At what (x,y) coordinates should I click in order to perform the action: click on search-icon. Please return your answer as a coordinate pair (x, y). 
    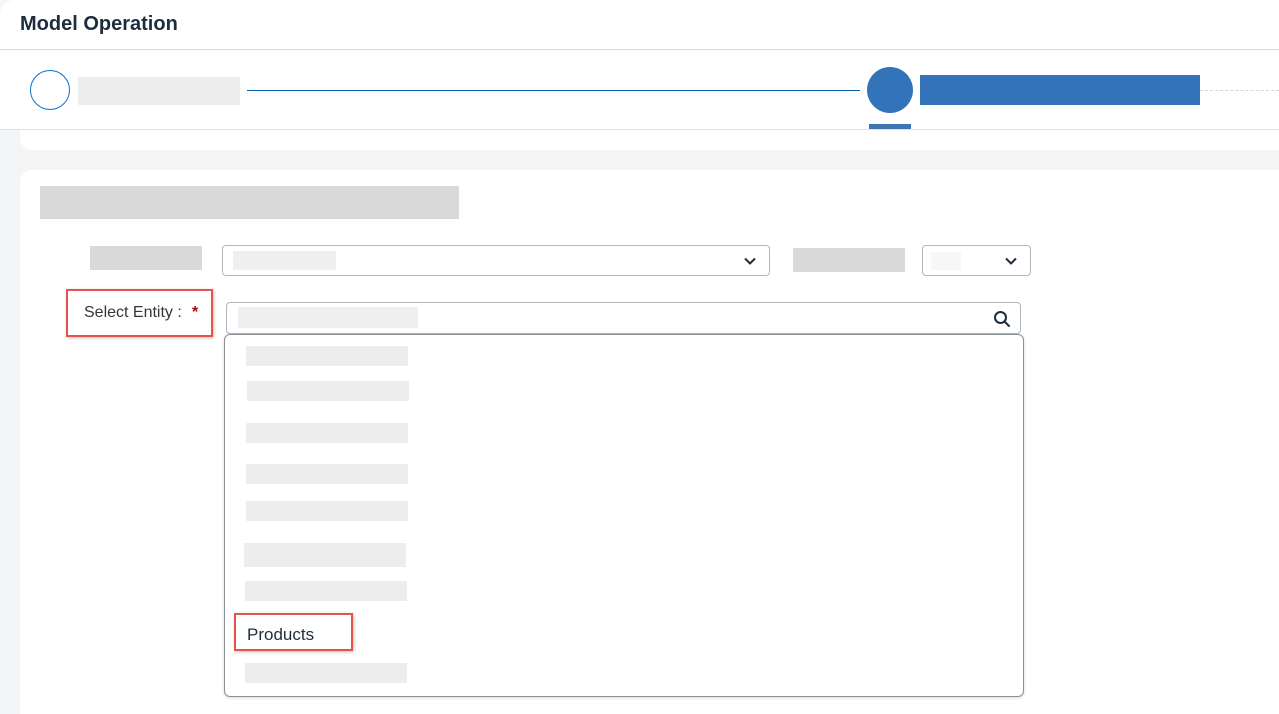
    Looking at the image, I should click on (1002, 319).